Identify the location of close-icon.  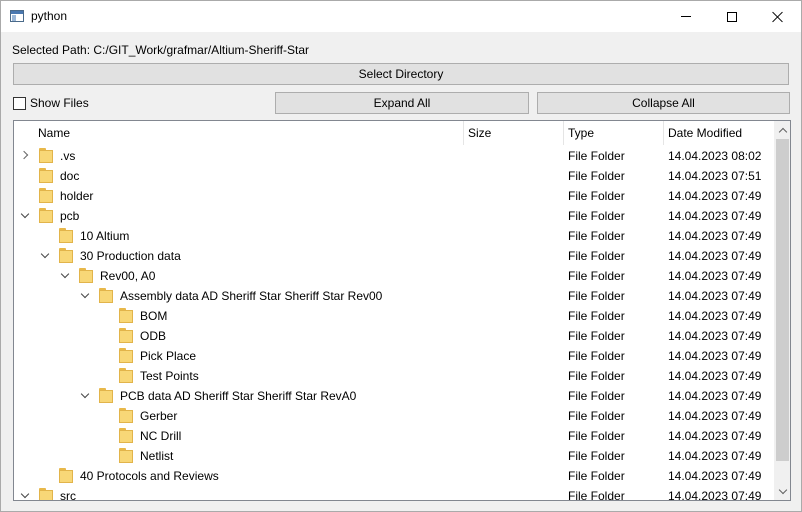
(778, 17).